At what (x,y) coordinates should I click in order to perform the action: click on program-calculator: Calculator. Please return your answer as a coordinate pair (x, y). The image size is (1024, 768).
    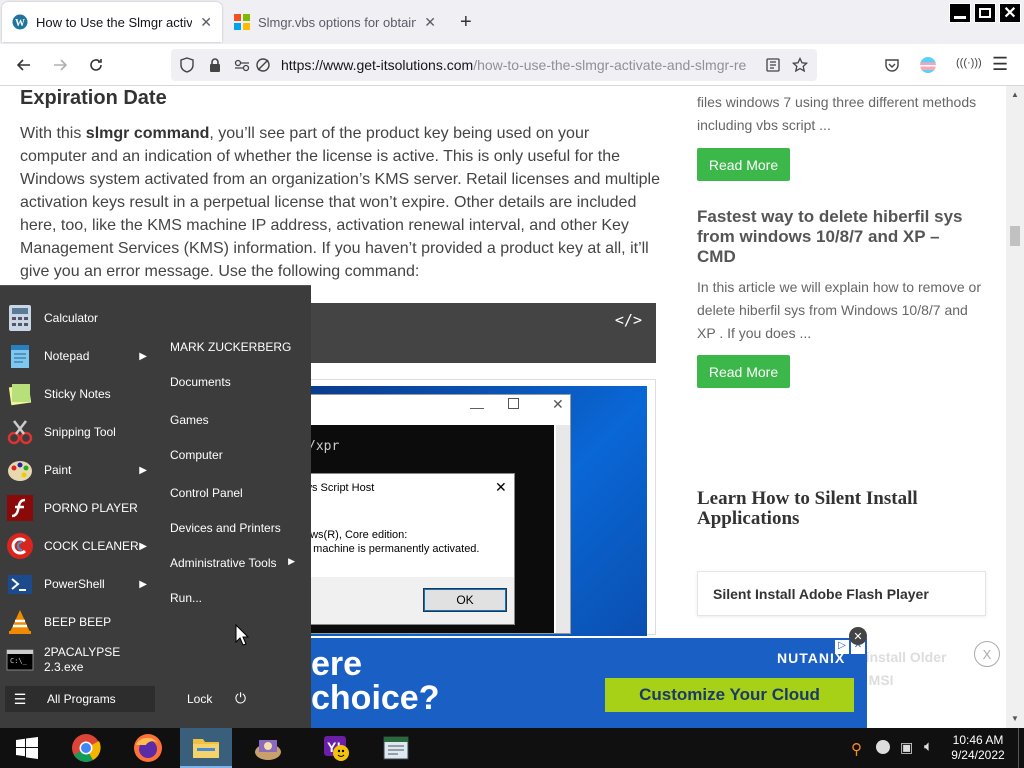
    Looking at the image, I should click on (80, 318).